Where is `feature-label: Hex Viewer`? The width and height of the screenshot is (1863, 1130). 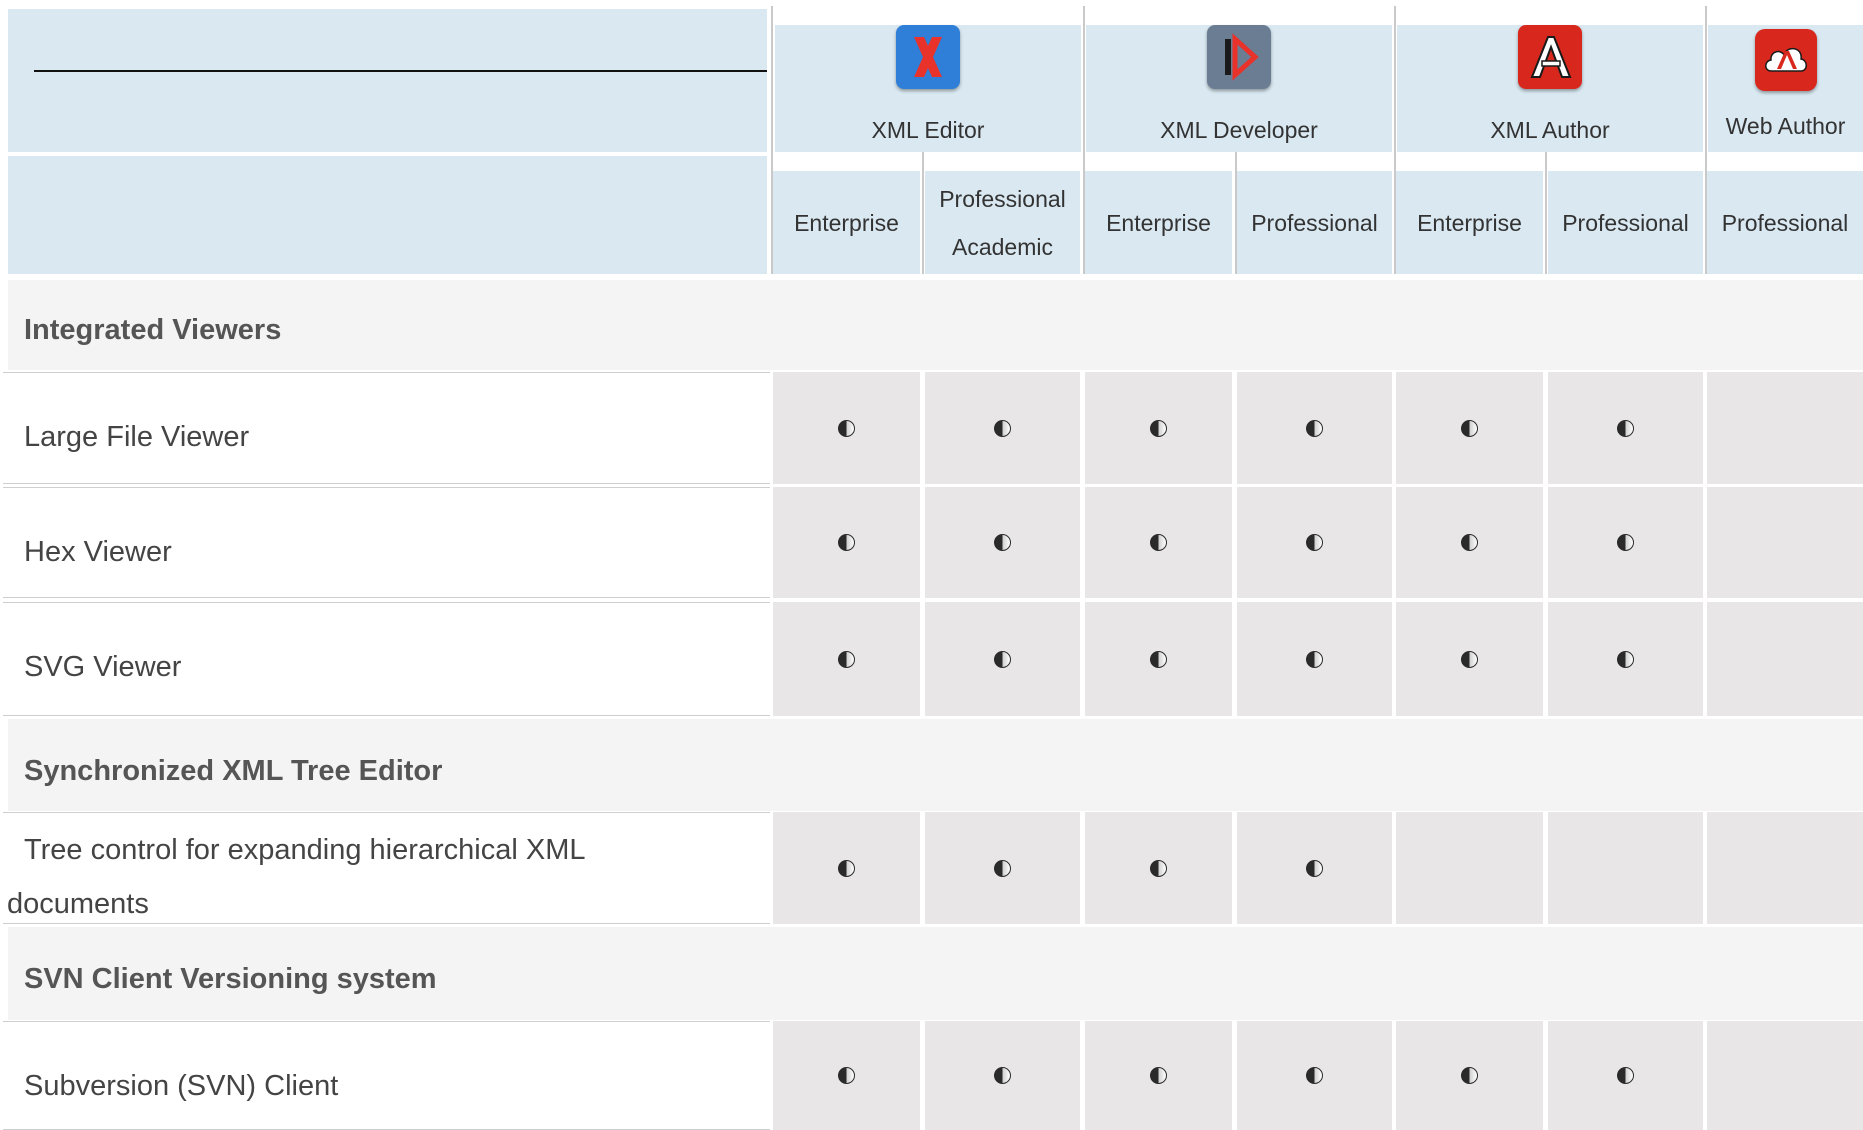
feature-label: Hex Viewer is located at coordinates (386, 542).